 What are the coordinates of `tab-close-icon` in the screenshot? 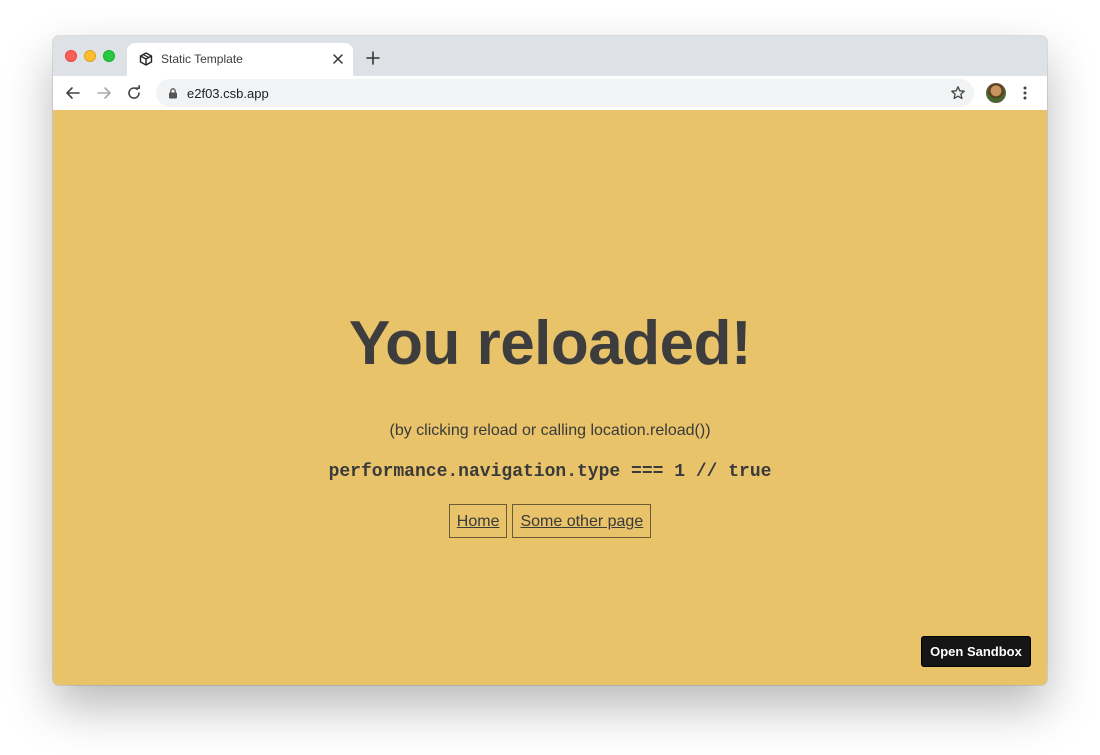 It's located at (338, 59).